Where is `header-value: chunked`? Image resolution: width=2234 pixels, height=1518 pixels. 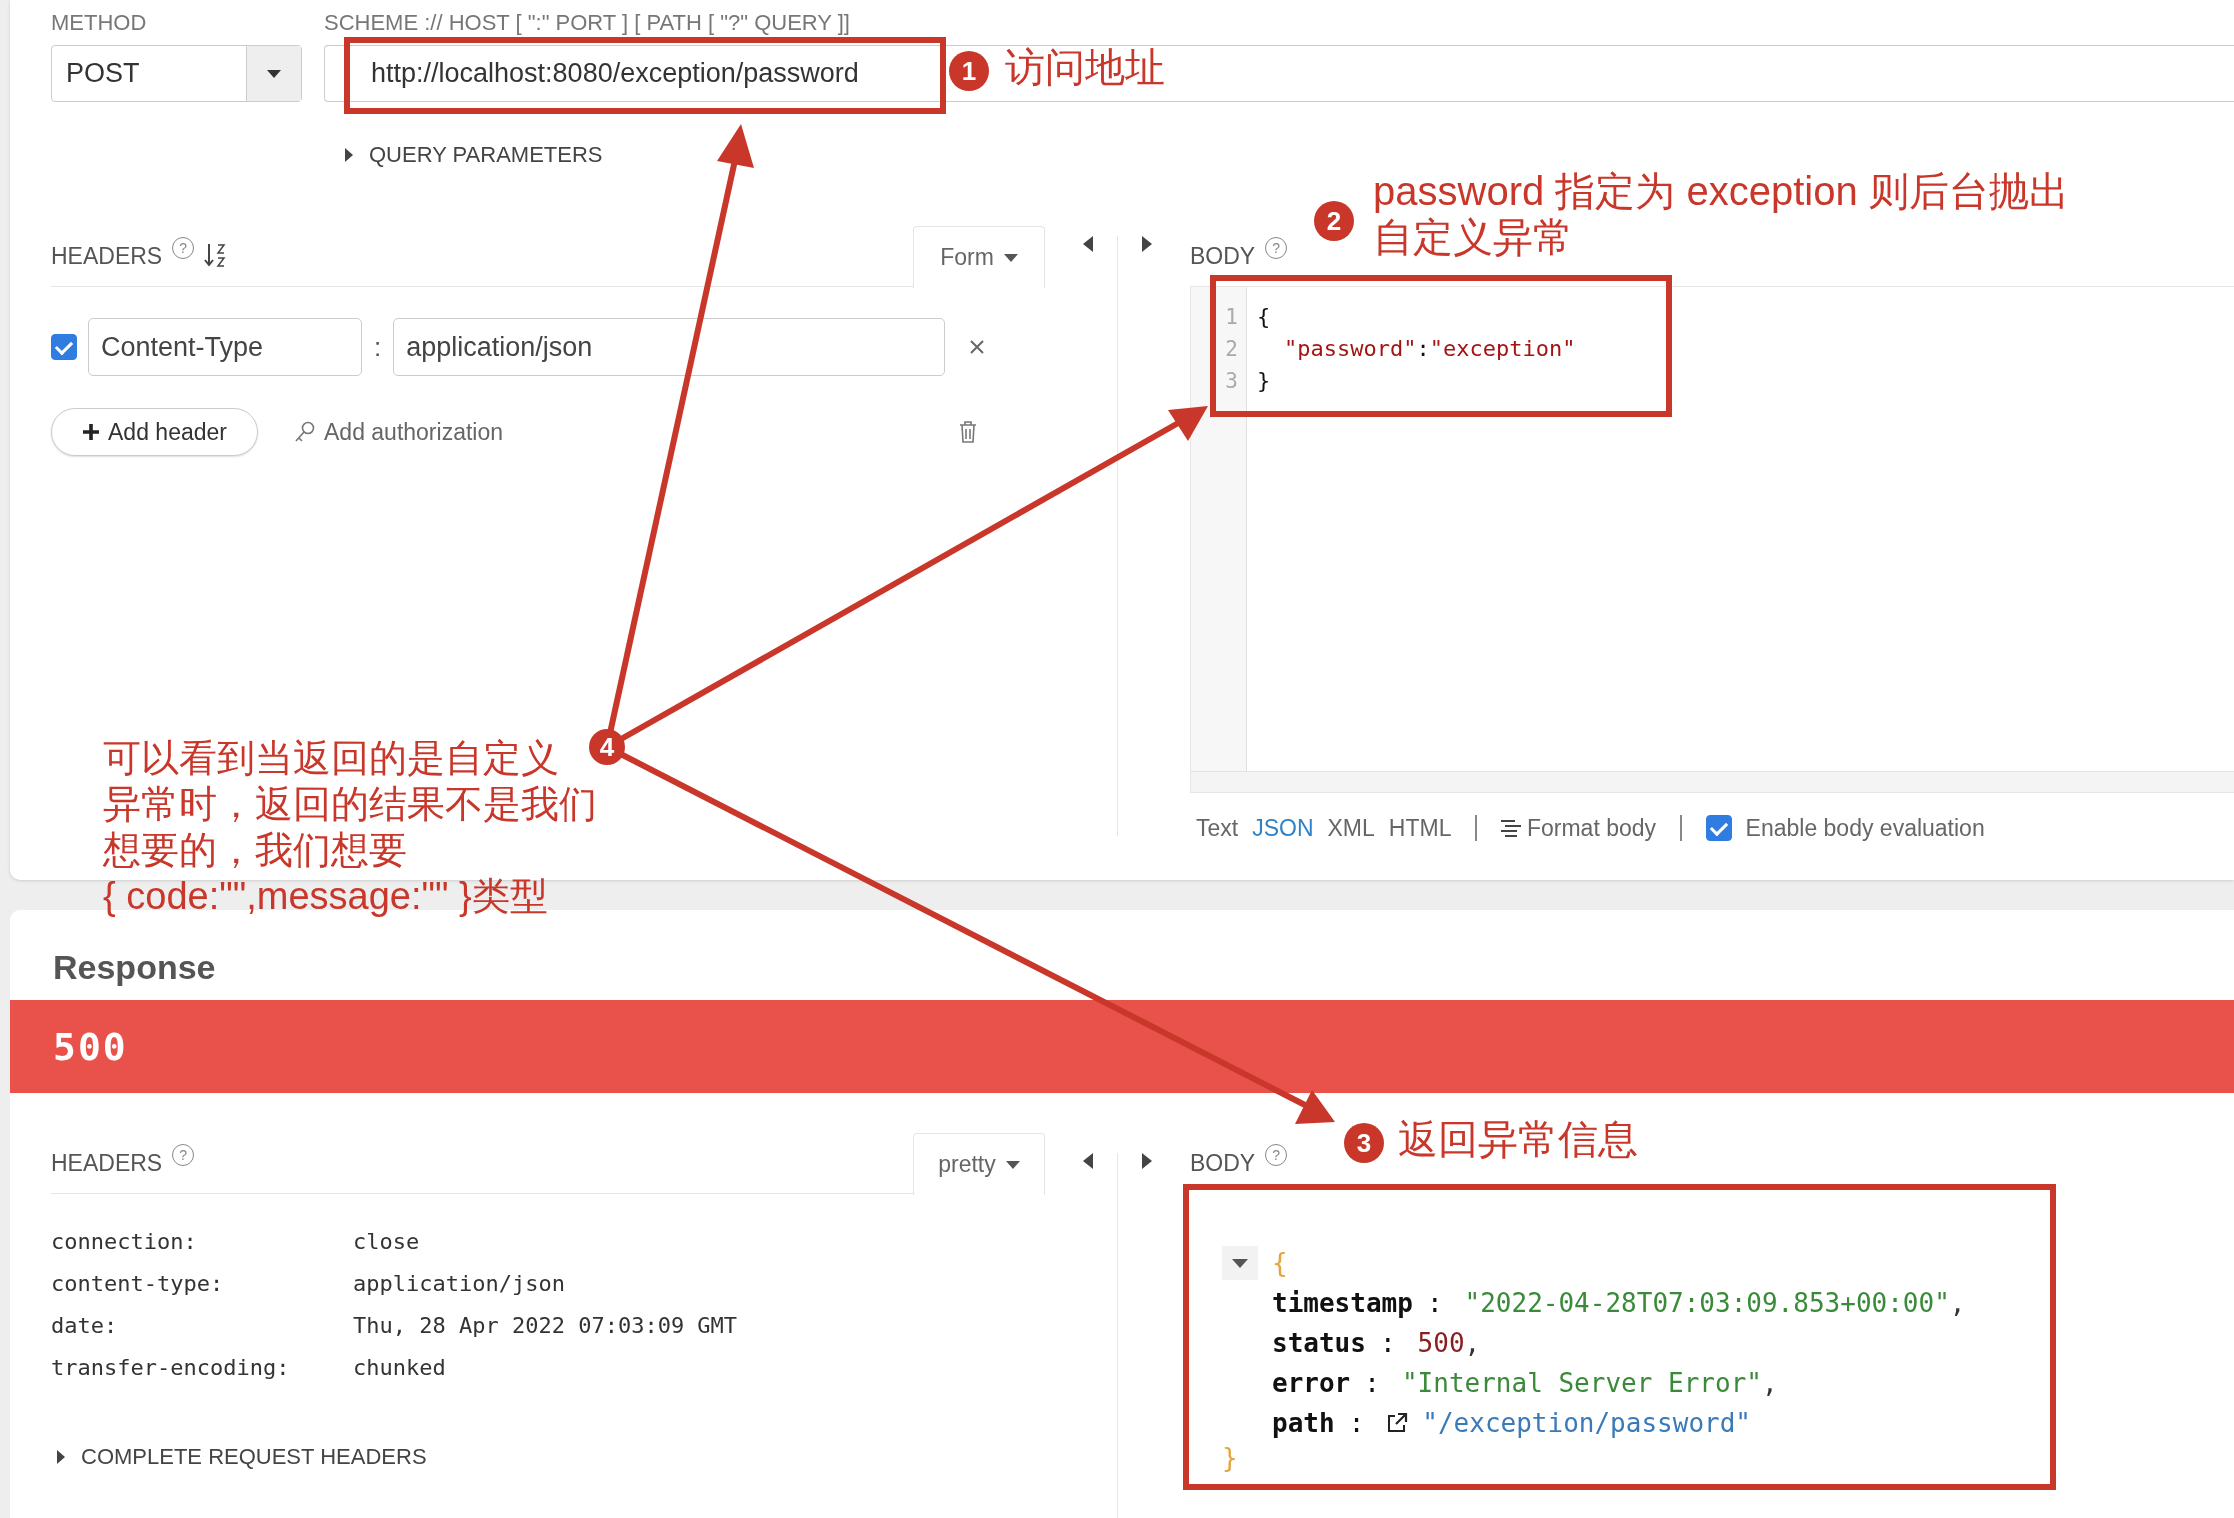 header-value: chunked is located at coordinates (399, 1367).